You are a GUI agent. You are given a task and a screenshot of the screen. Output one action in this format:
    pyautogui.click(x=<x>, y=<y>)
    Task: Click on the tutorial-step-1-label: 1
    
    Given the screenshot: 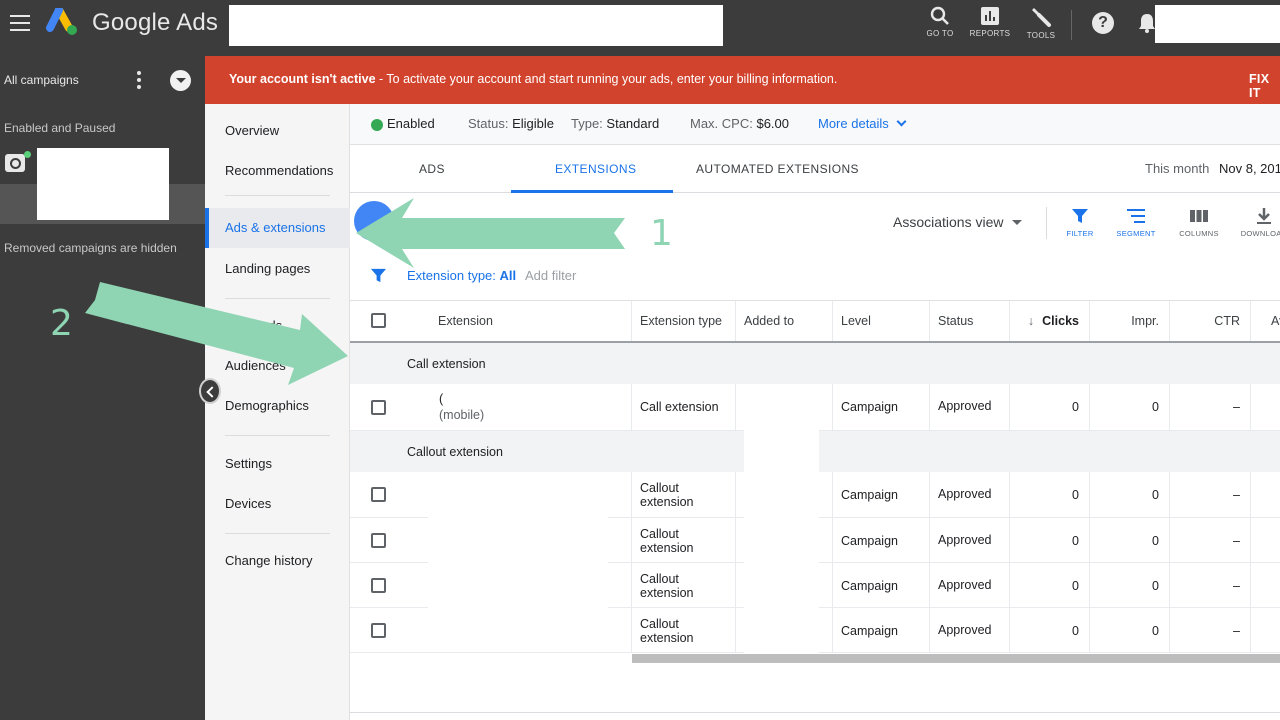 What is the action you would take?
    pyautogui.click(x=661, y=233)
    